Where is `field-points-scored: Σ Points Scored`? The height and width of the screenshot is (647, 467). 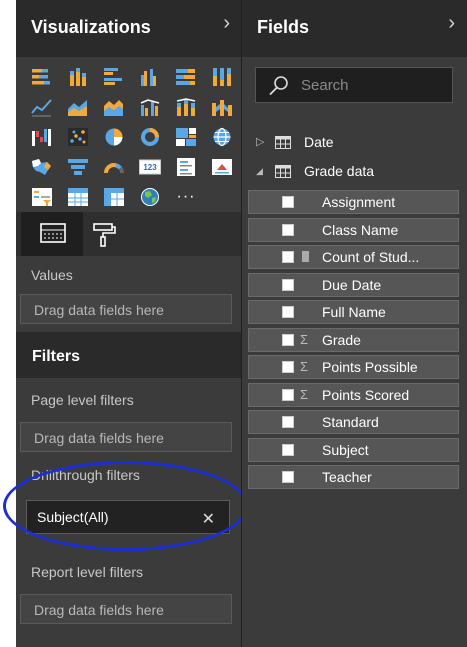
field-points-scored: Σ Points Scored is located at coordinates (353, 394).